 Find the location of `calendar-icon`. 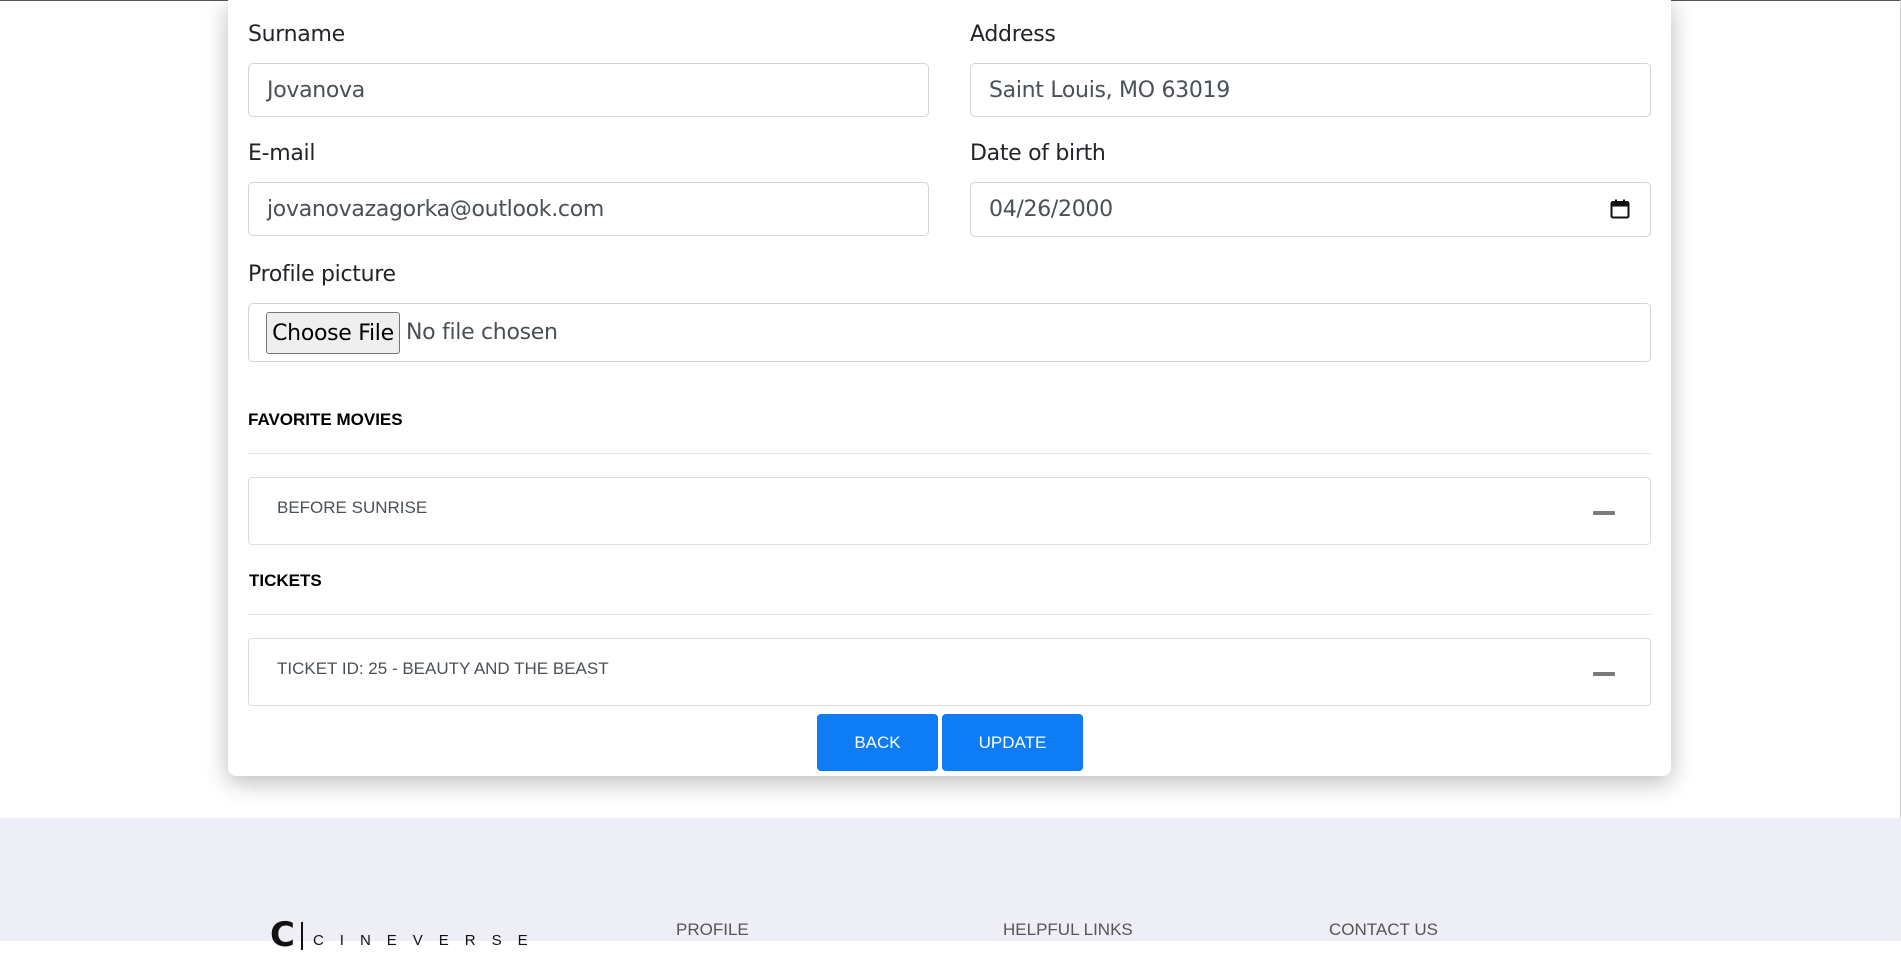

calendar-icon is located at coordinates (1620, 209).